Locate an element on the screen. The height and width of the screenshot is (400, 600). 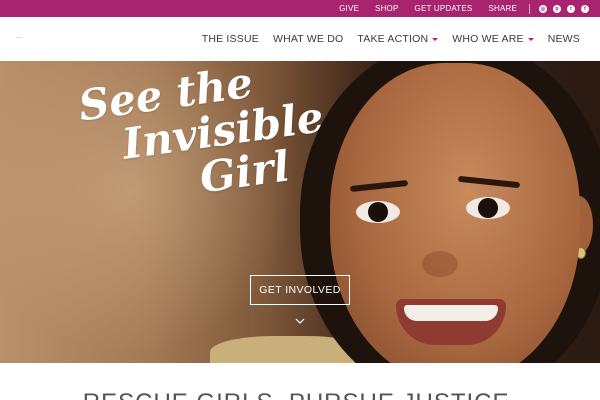
utility-bar: GIVE SHOP GET UPDATES SHARE ◎ p t f is located at coordinates (300, 8).